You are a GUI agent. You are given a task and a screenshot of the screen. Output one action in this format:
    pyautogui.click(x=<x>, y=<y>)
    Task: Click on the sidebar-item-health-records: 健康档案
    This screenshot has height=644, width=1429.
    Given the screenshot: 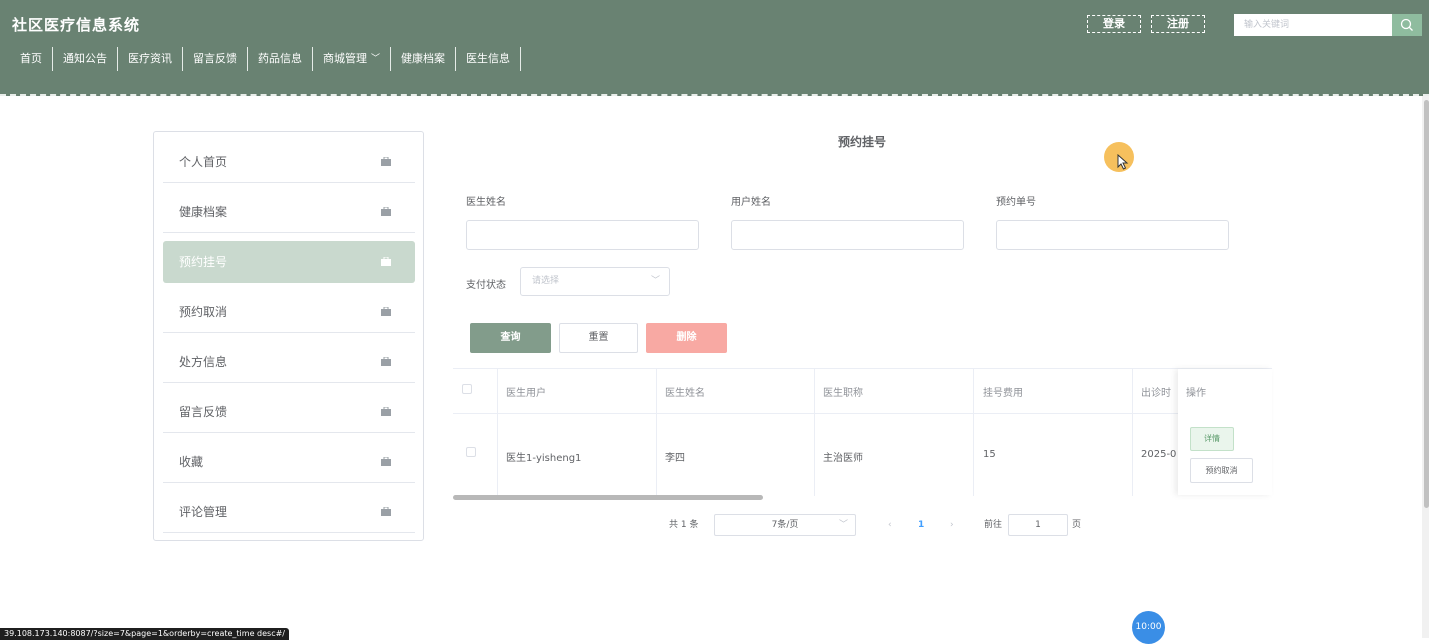 What is the action you would take?
    pyautogui.click(x=289, y=212)
    